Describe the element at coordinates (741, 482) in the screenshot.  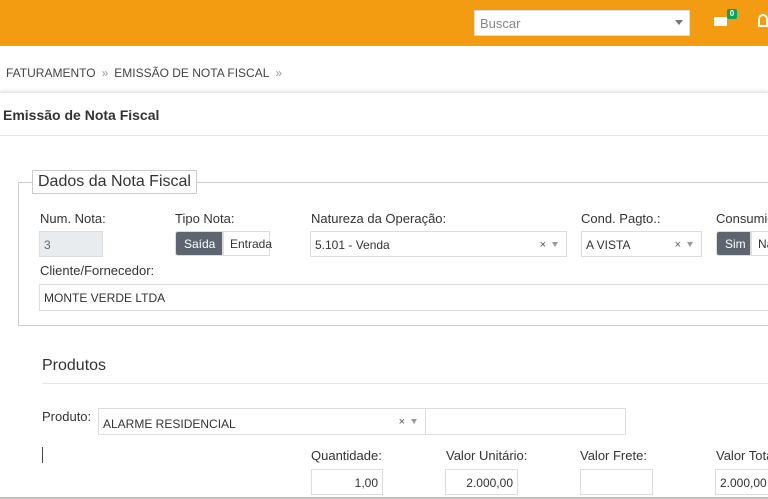
I see `valor-total-field: 2.000,00` at that location.